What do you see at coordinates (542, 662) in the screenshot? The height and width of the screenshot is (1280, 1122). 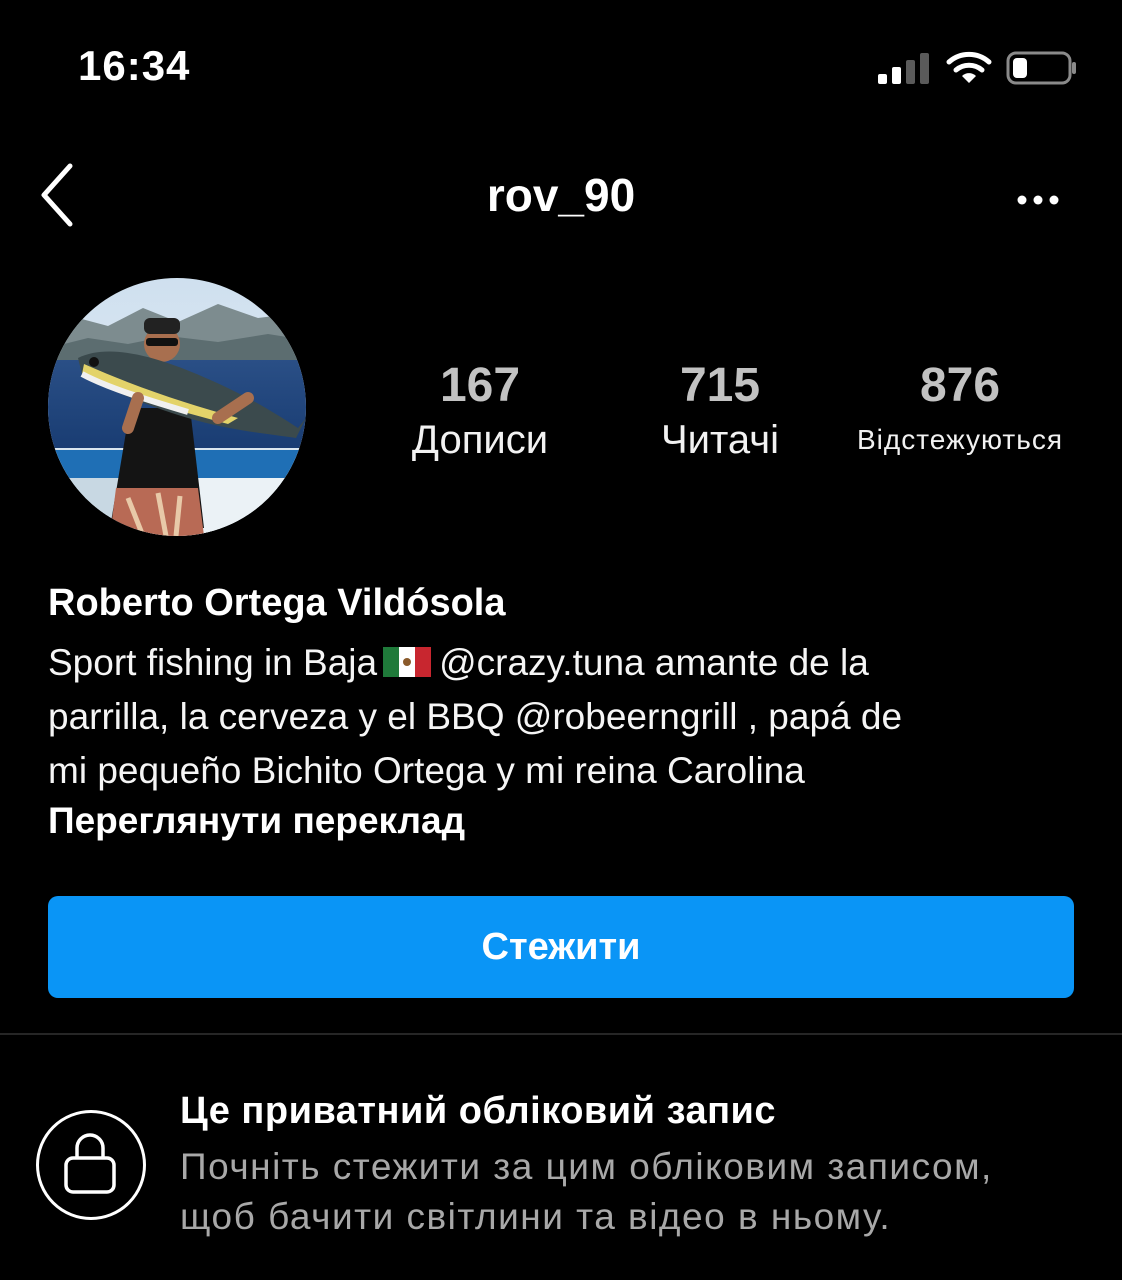 I see `mention-crazy-tuna: @crazy.tuna` at bounding box center [542, 662].